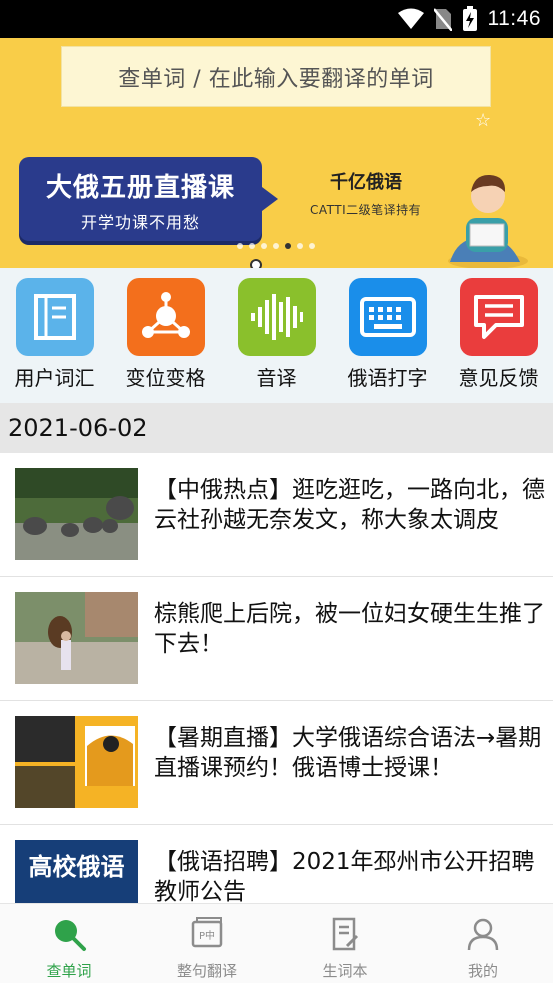 The height and width of the screenshot is (983, 553). What do you see at coordinates (276, 428) in the screenshot?
I see `date-header: 2021-06-02` at bounding box center [276, 428].